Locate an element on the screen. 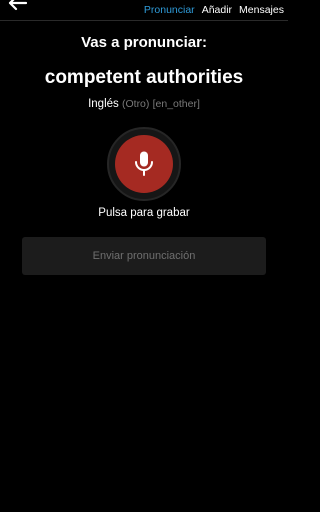  record-button is located at coordinates (144, 164).